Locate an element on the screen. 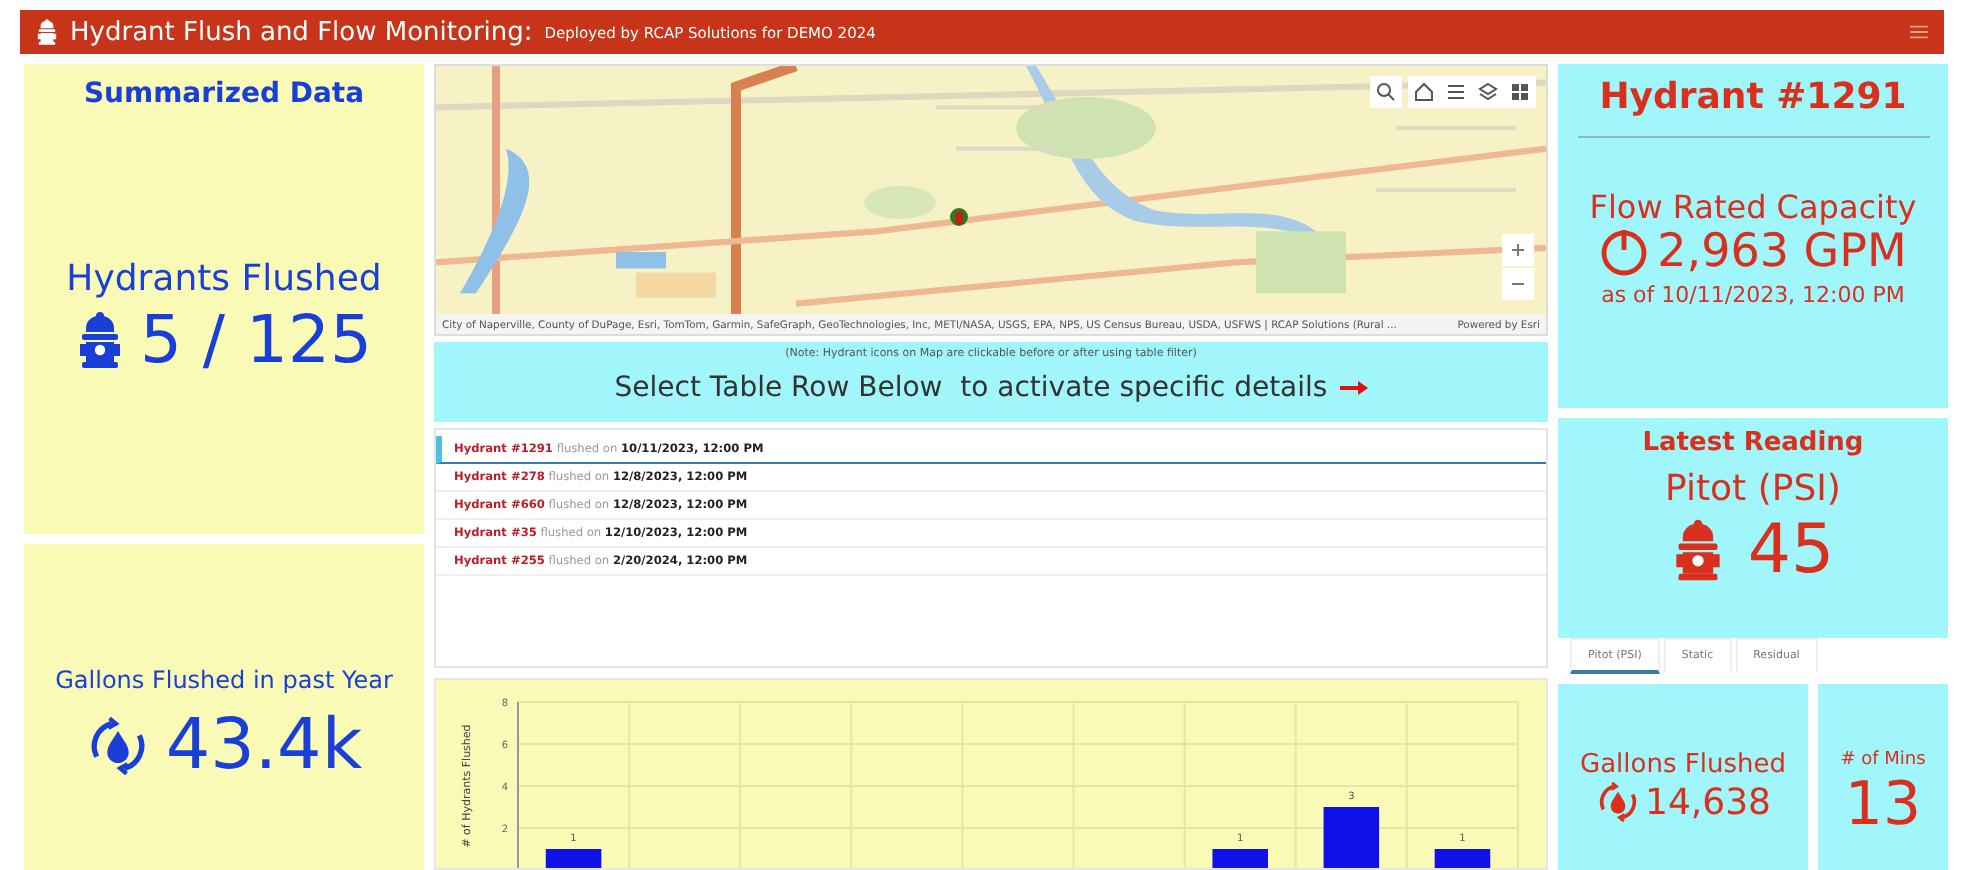 The image size is (1988, 870). stat-value: 5 / 125 is located at coordinates (256, 339).